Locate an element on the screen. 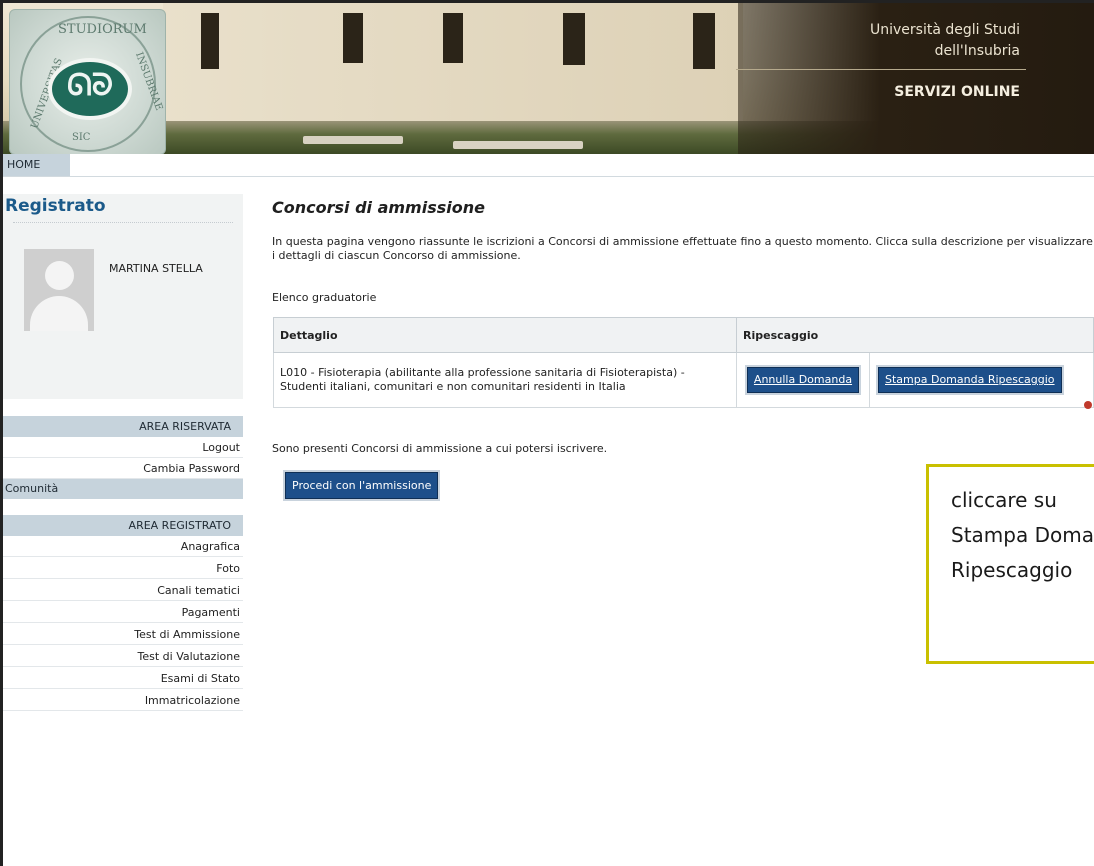  user-name: MARTINA STELLA is located at coordinates (156, 268).